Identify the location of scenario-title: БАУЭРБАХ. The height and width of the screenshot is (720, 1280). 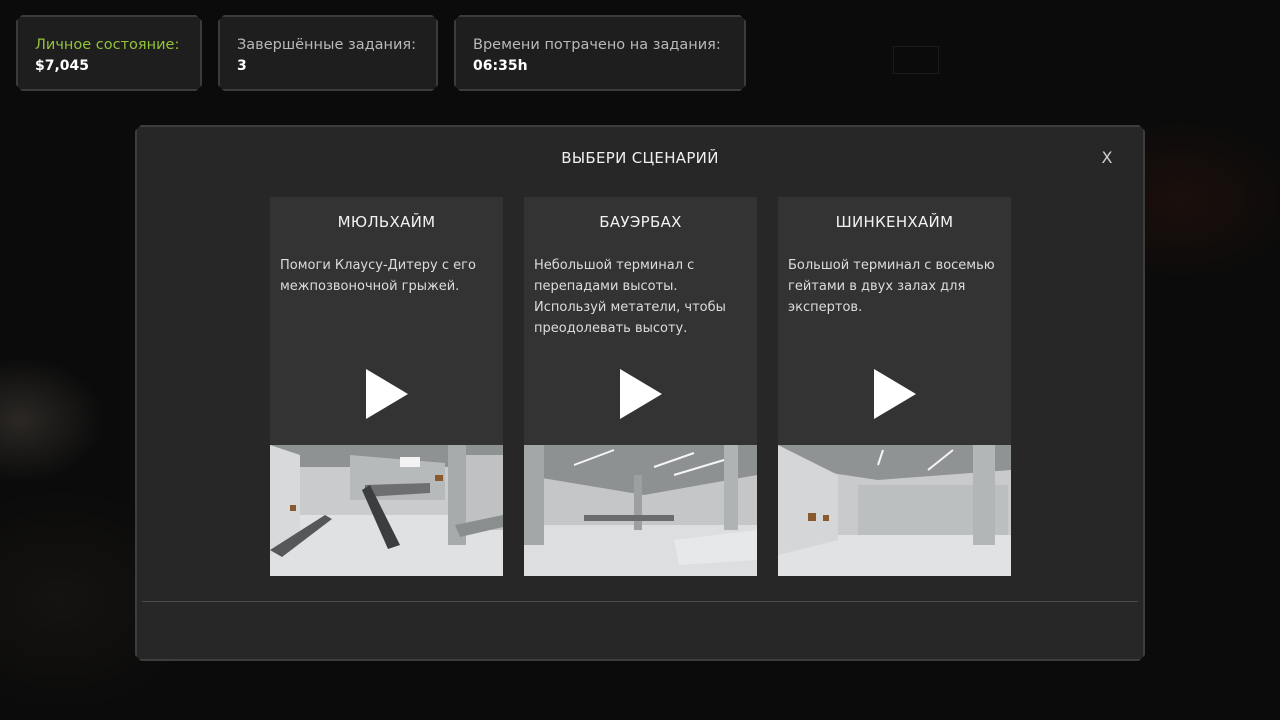
(640, 222).